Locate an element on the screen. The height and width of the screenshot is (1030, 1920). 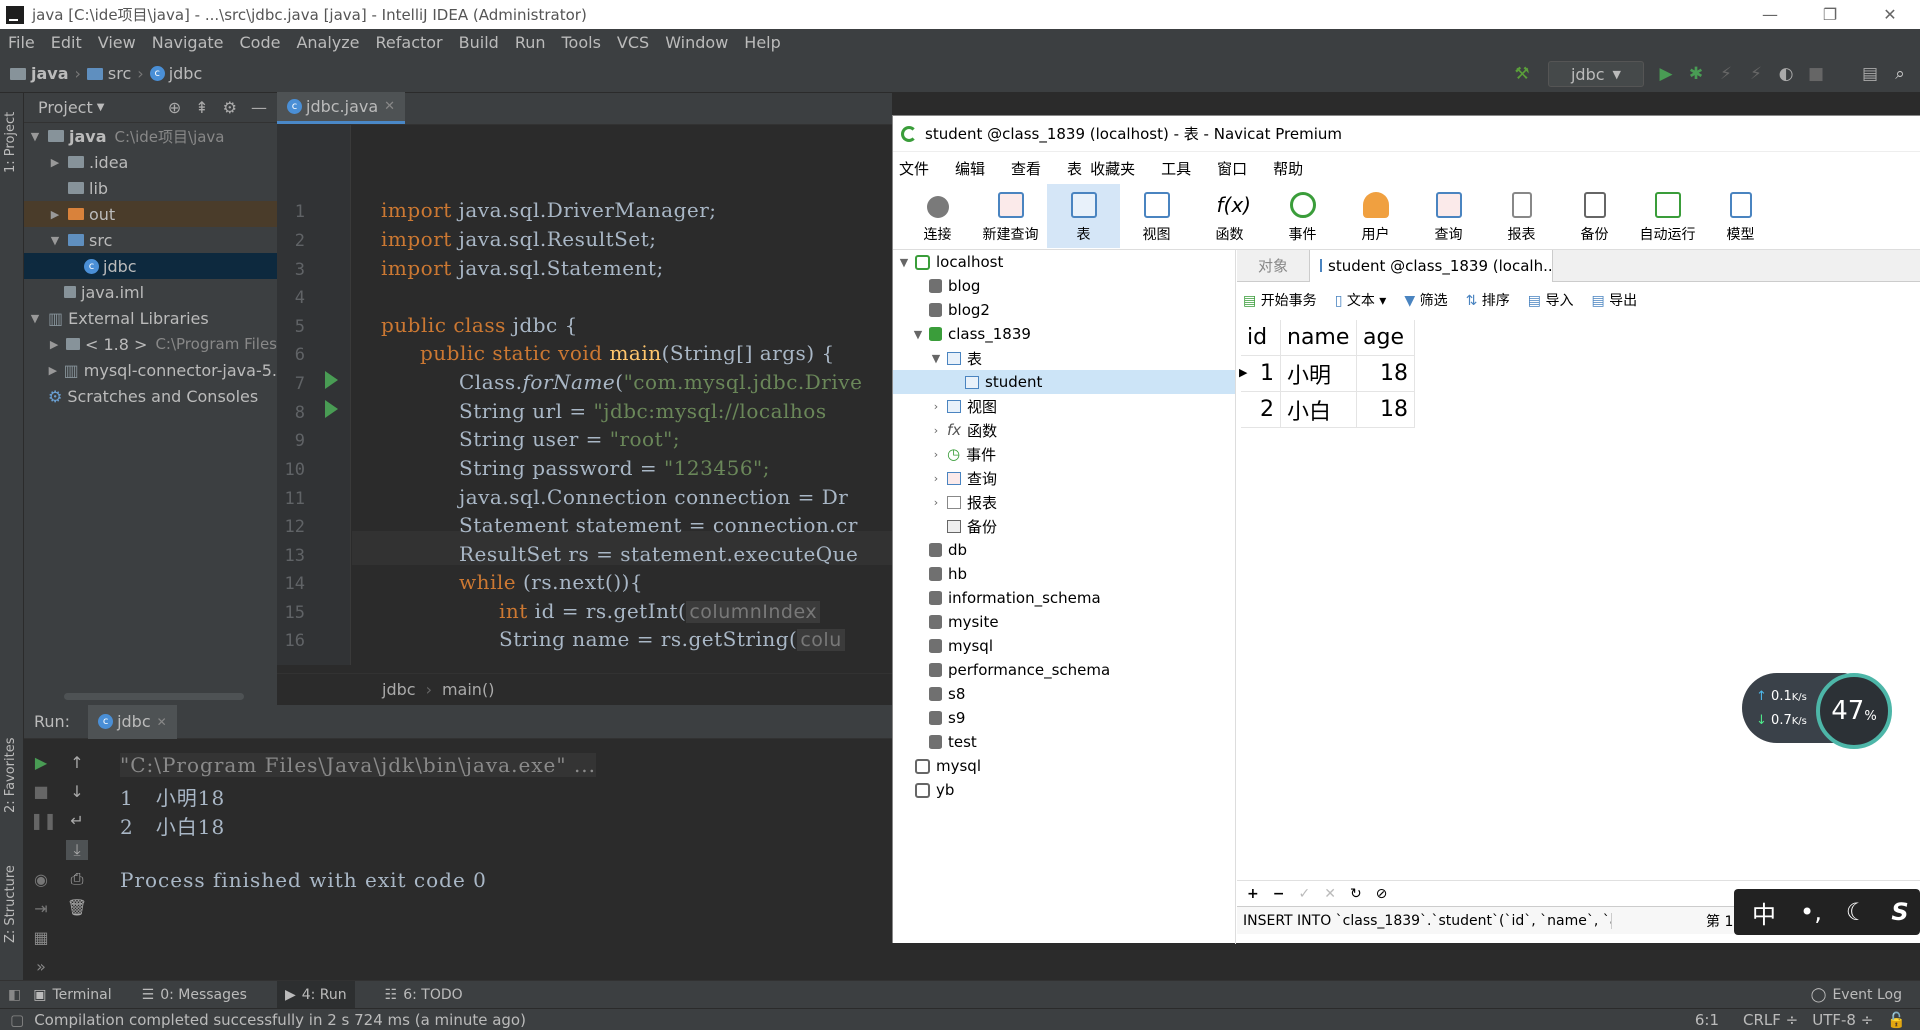
code-line: import java.sql.ResultSet; is located at coordinates (518, 239).